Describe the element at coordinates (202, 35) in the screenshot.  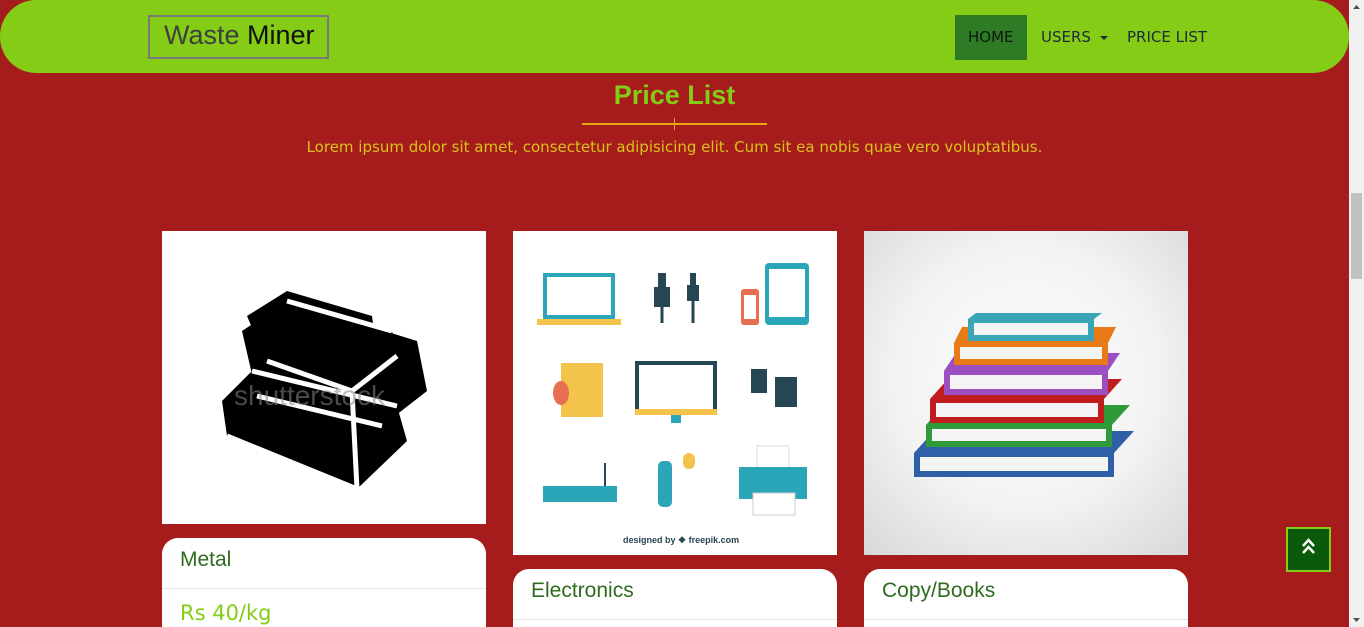
I see `brand-word-1: Waste` at that location.